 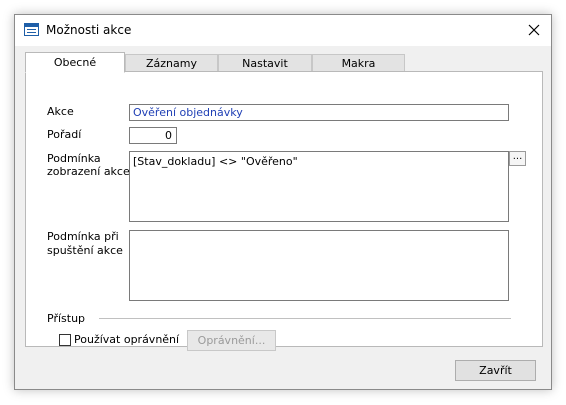 What do you see at coordinates (534, 30) in the screenshot?
I see `close-icon` at bounding box center [534, 30].